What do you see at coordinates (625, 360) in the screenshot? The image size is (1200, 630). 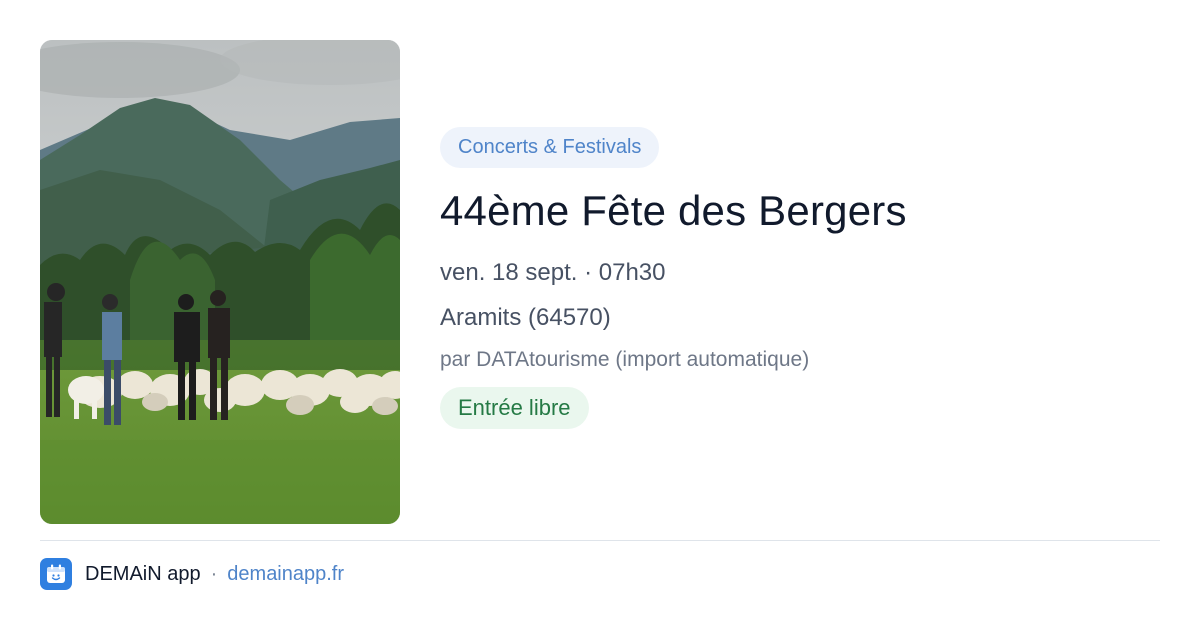 I see `event-organizer: par DATAtourisme (import automatique)` at bounding box center [625, 360].